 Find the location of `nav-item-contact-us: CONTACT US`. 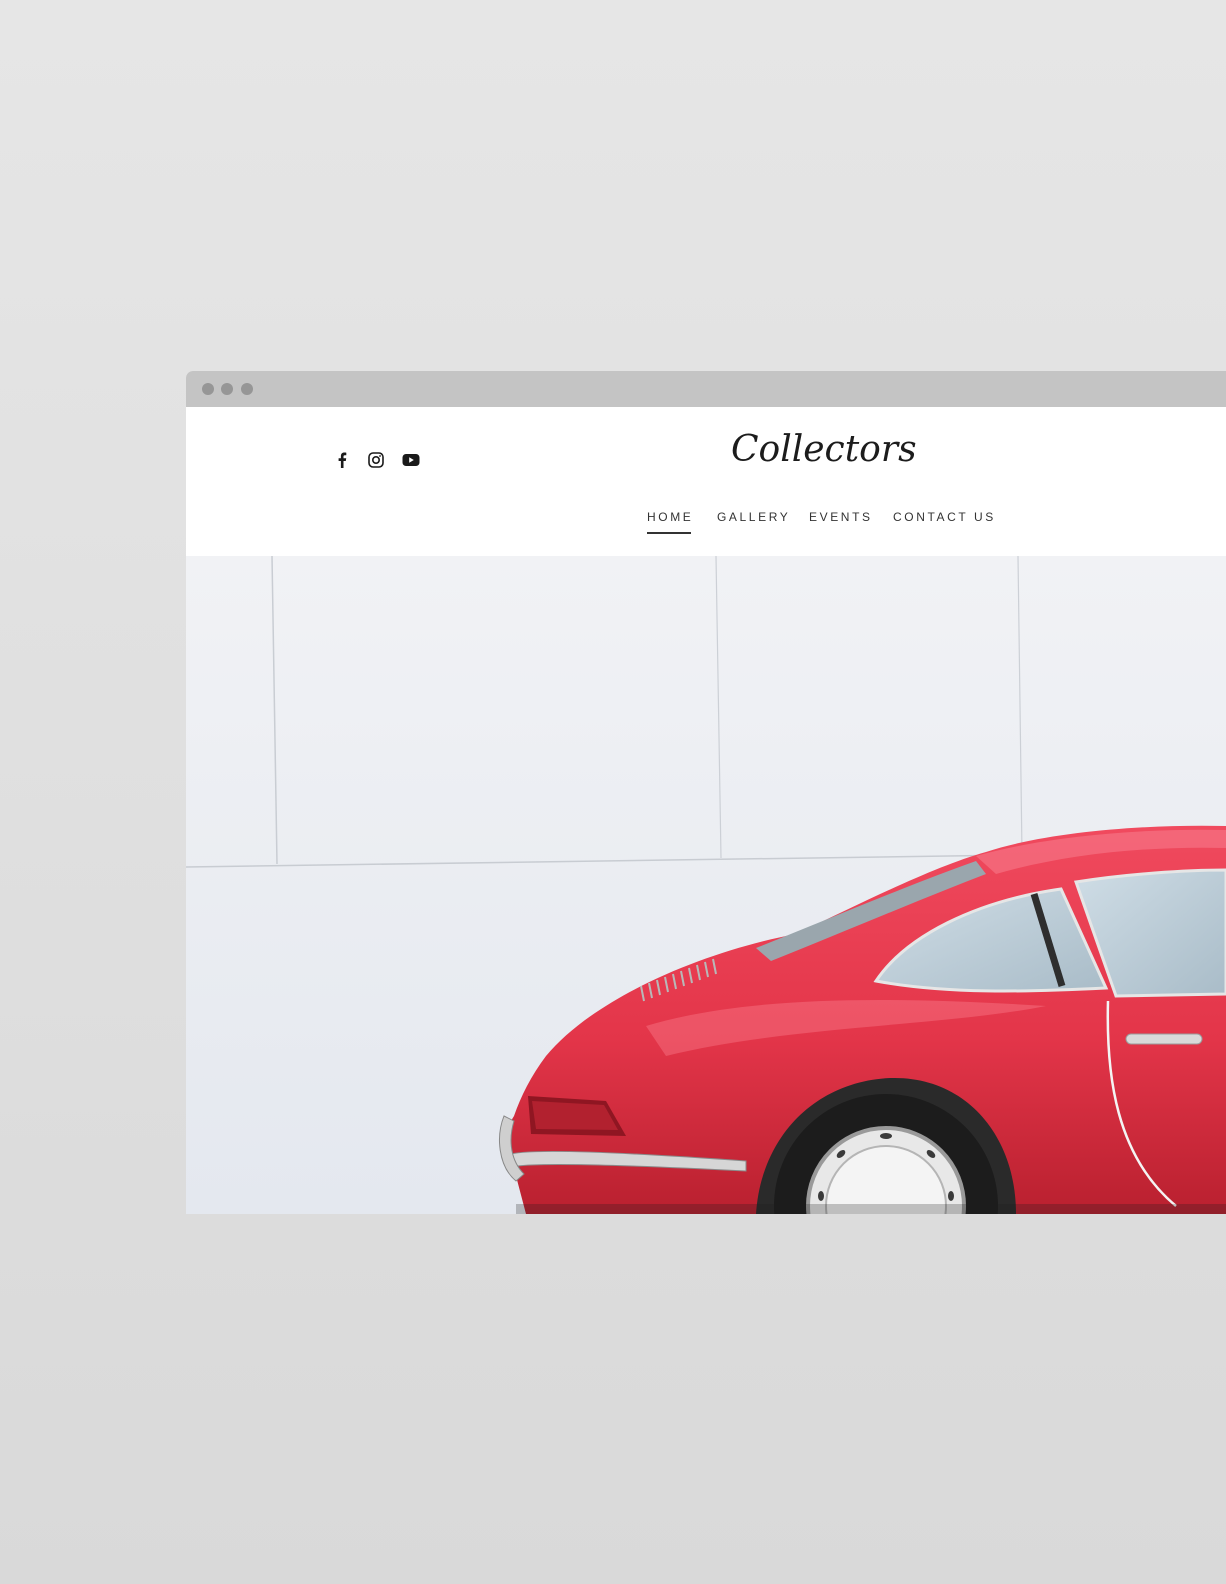

nav-item-contact-us: CONTACT US is located at coordinates (944, 517).